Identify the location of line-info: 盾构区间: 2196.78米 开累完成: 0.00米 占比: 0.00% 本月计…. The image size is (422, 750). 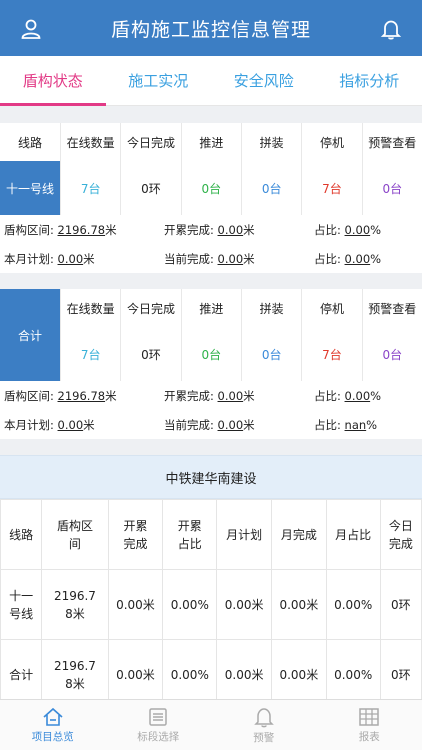
(211, 244).